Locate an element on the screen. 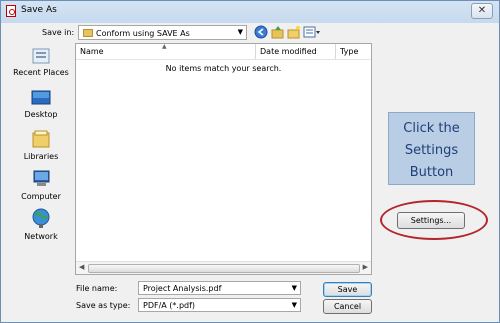 This screenshot has height=323, width=500. sort-arrow-icon: ▲ is located at coordinates (164, 46).